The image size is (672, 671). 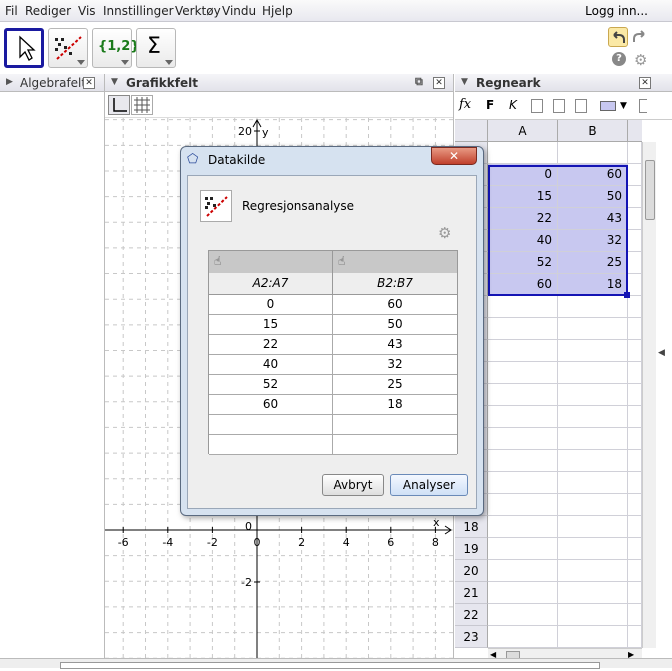 I want to click on move-tool-button, so click(x=24, y=48).